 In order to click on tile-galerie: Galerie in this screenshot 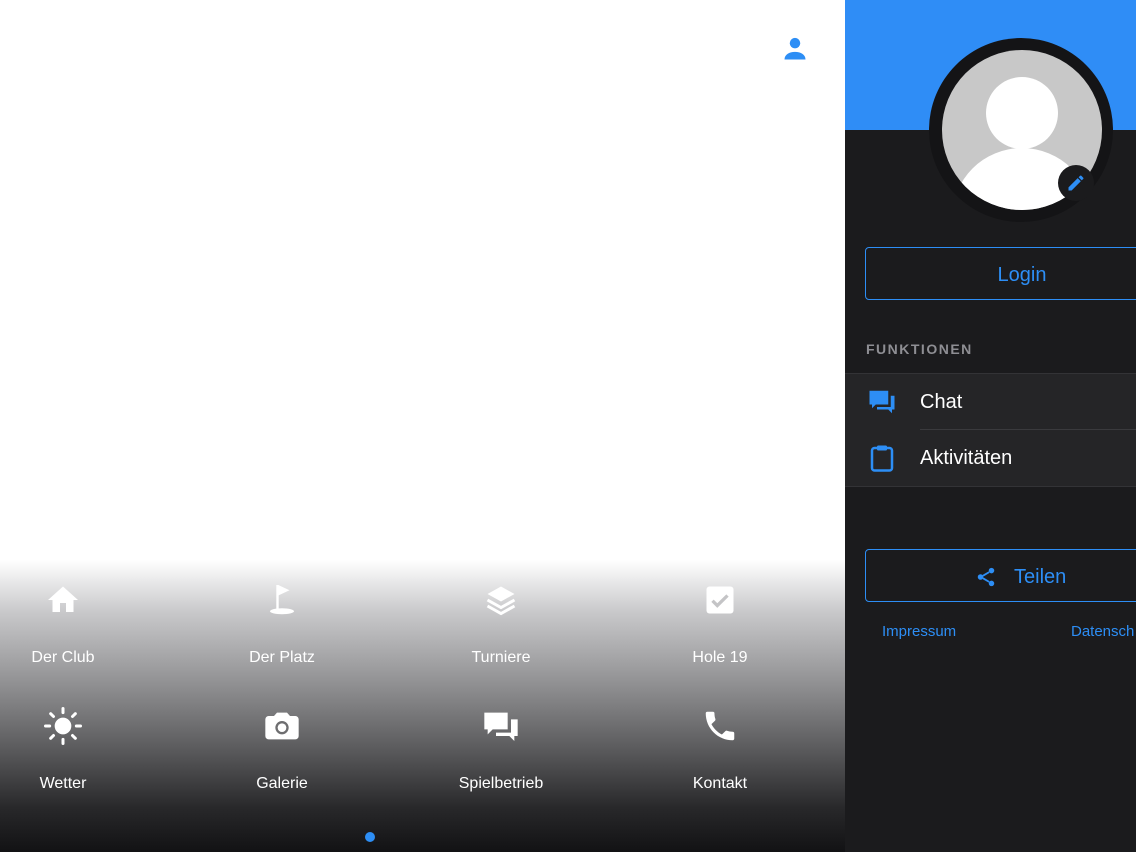, I will do `click(282, 749)`.